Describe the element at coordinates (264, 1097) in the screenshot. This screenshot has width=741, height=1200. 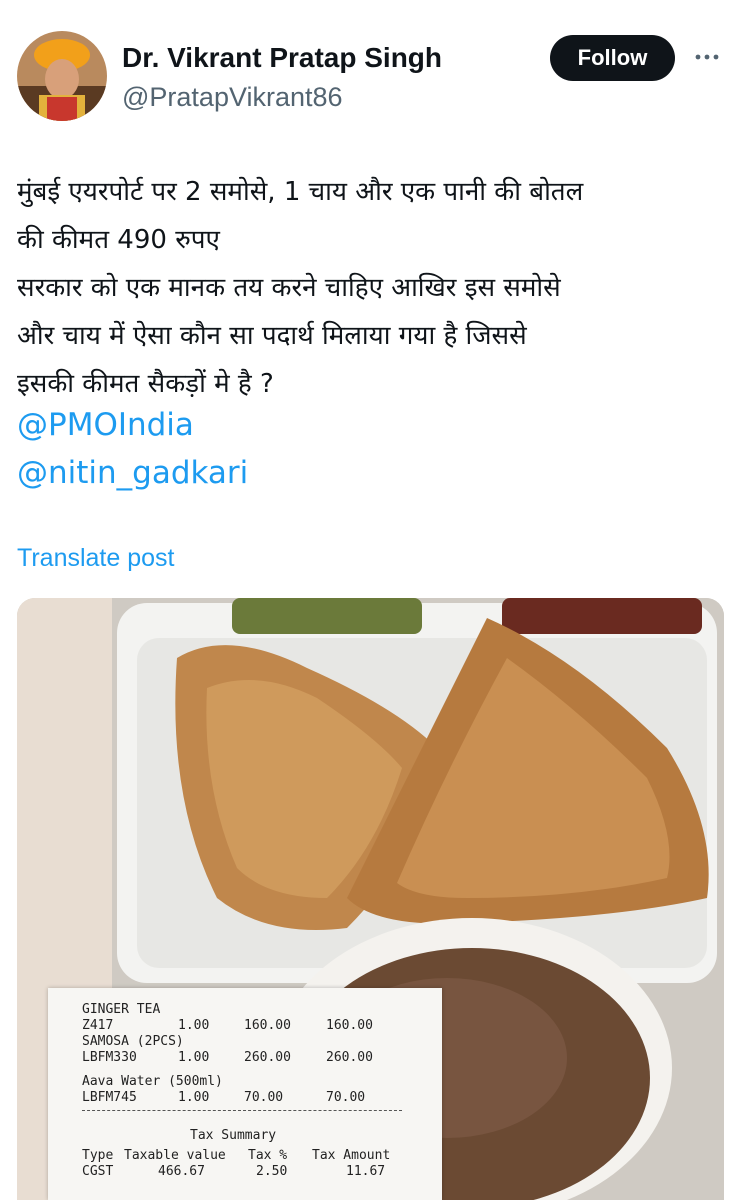
I see `receipt-item-rate: 70.00` at that location.